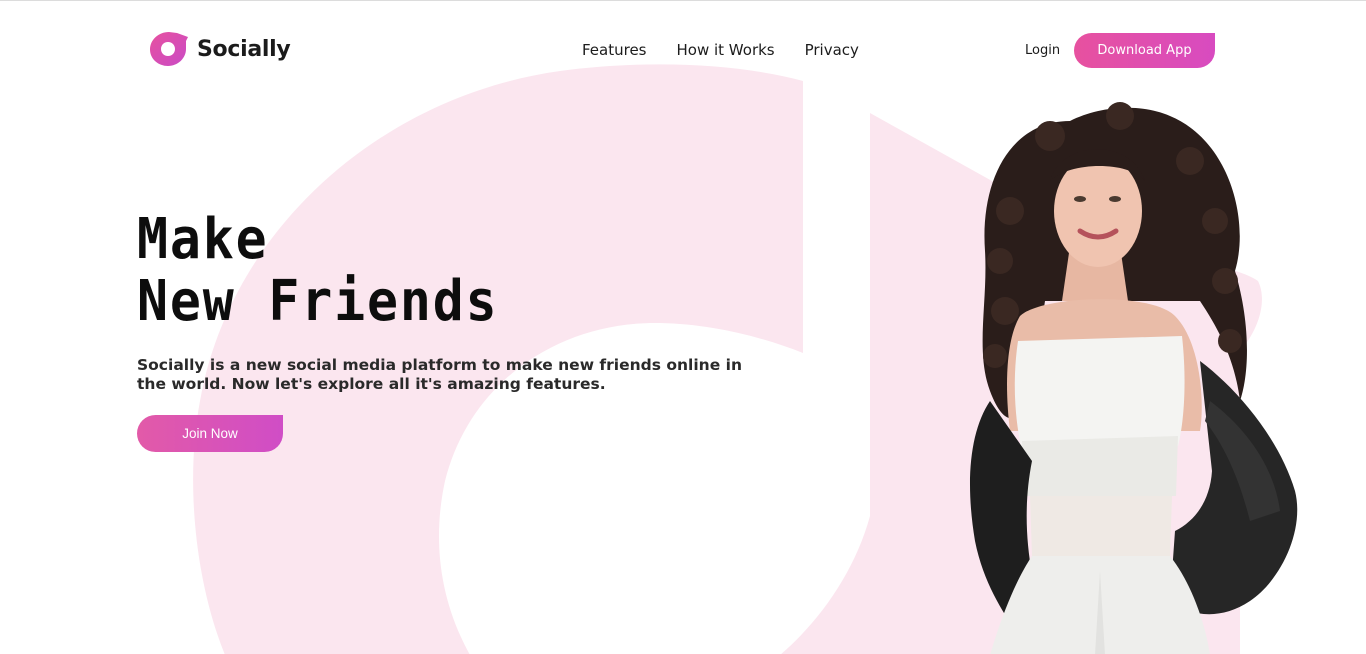 Image resolution: width=1366 pixels, height=654 pixels. What do you see at coordinates (203, 239) in the screenshot?
I see `hero-title-line-1: Make` at bounding box center [203, 239].